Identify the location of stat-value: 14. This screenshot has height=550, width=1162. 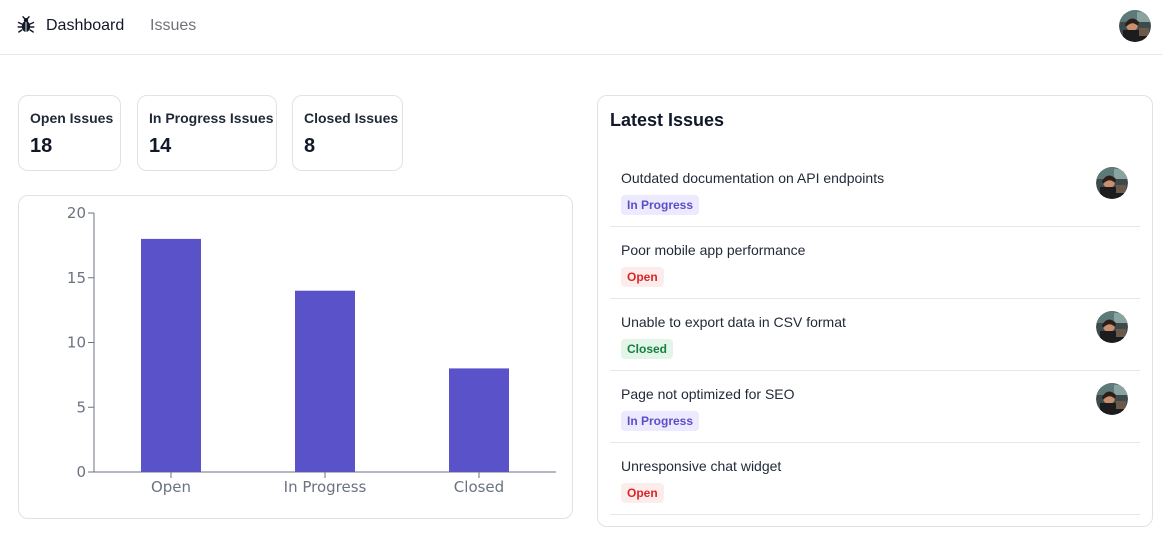
(160, 146).